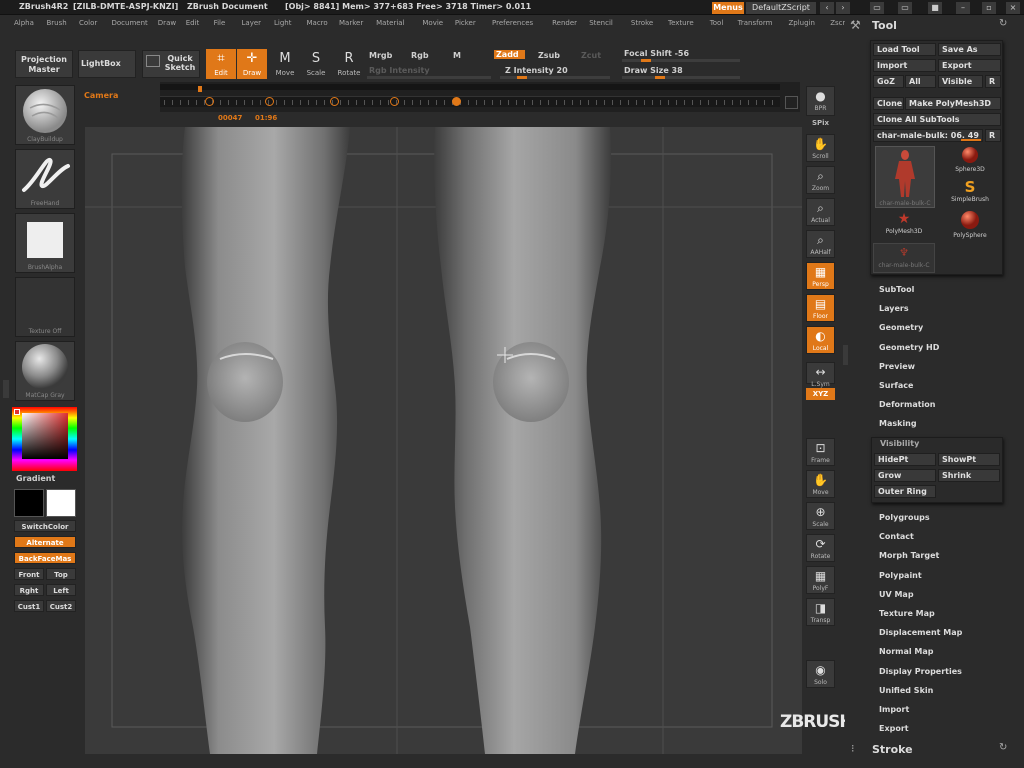 The image size is (1024, 768). I want to click on switch-color-button: SwitchColor, so click(45, 526).